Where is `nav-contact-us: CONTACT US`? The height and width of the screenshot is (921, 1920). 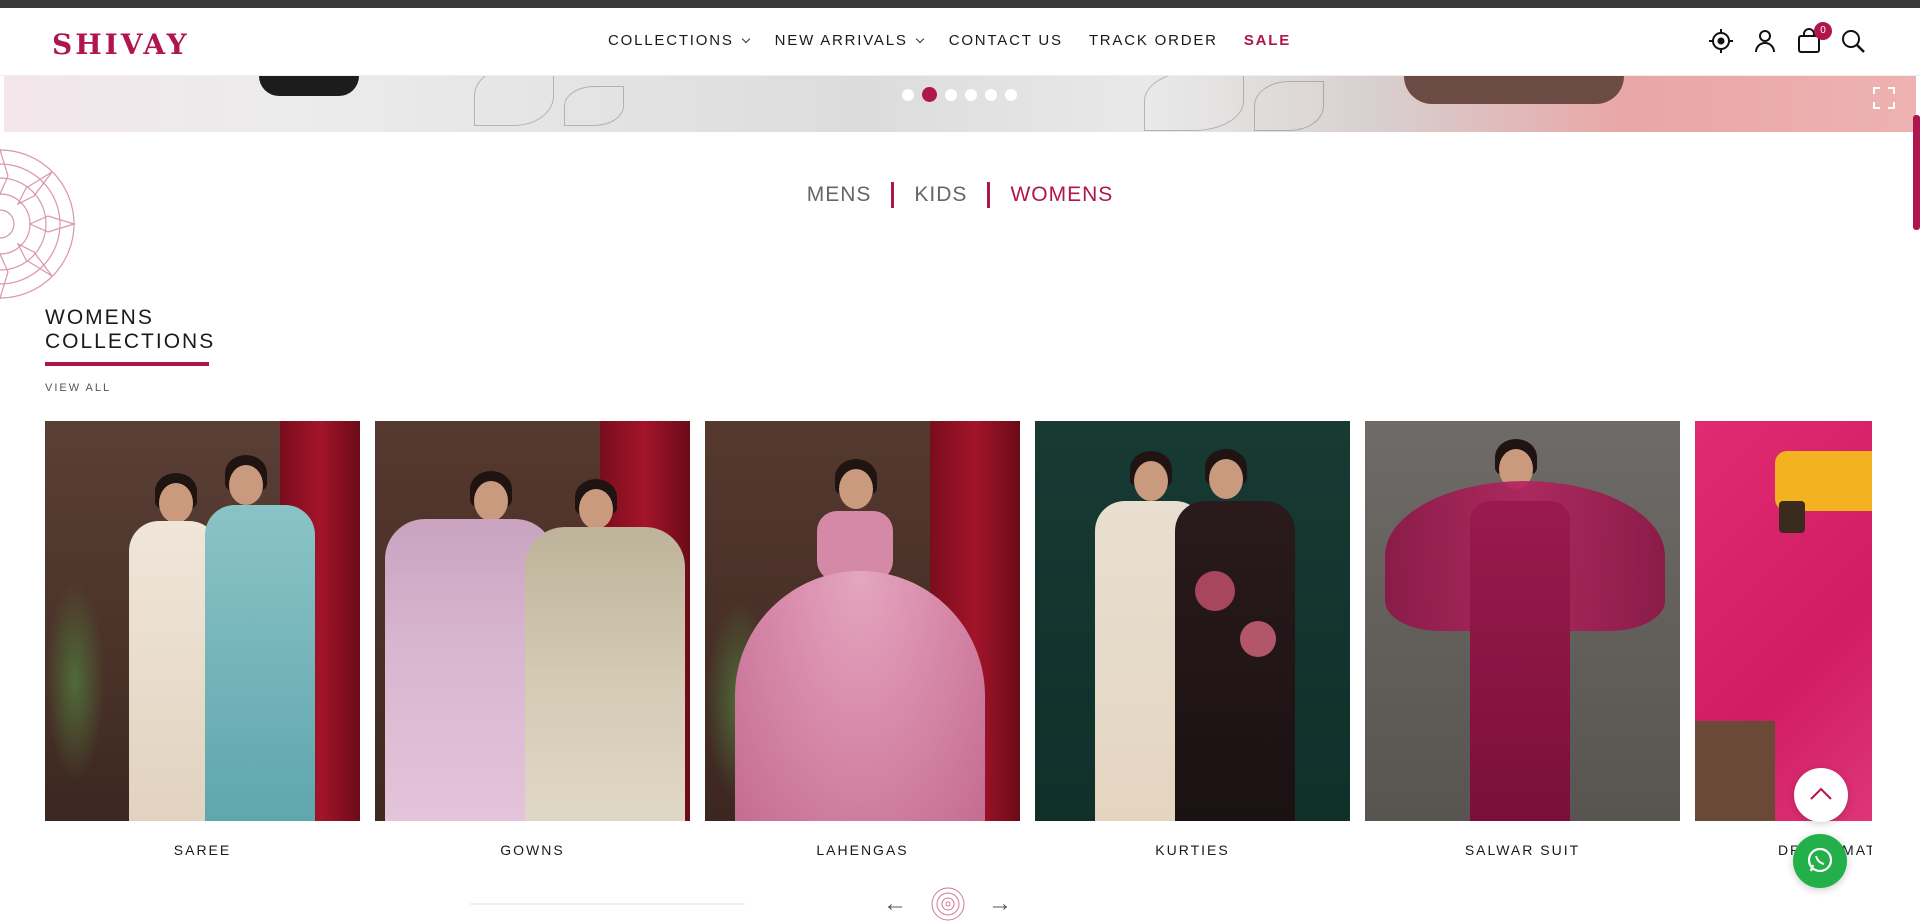
nav-contact-us: CONTACT US is located at coordinates (1006, 40).